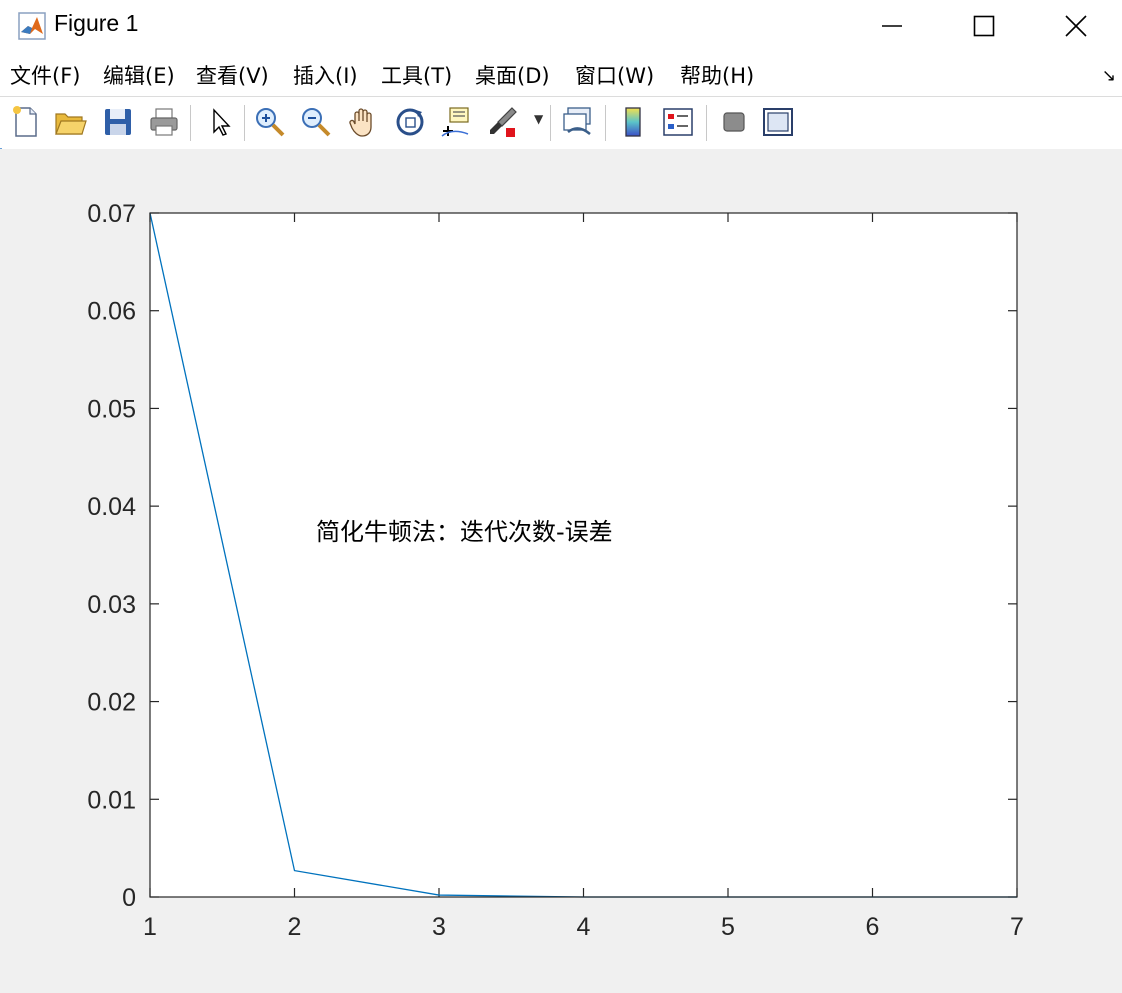 Image resolution: width=1122 pixels, height=993 pixels. Describe the element at coordinates (717, 75) in the screenshot. I see `menu-help: 帮助(H)` at that location.